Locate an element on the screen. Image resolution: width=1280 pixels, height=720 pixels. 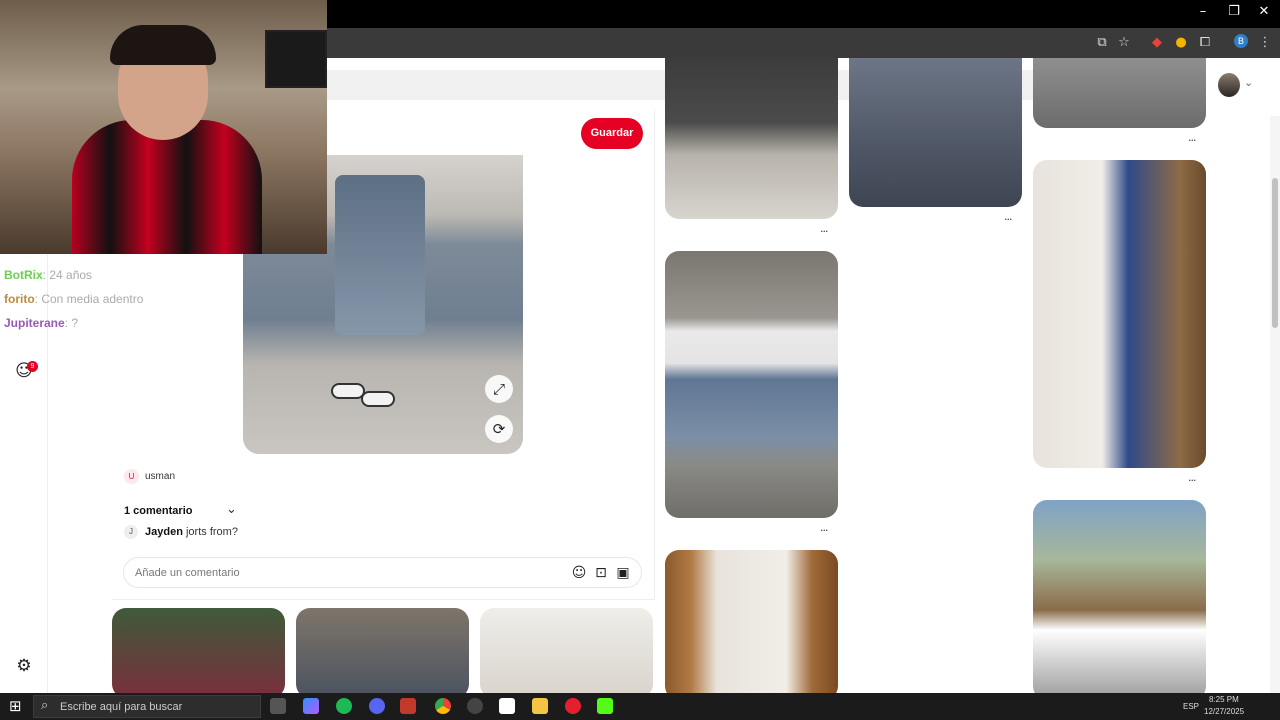
copilot-icon is located at coordinates (311, 706).